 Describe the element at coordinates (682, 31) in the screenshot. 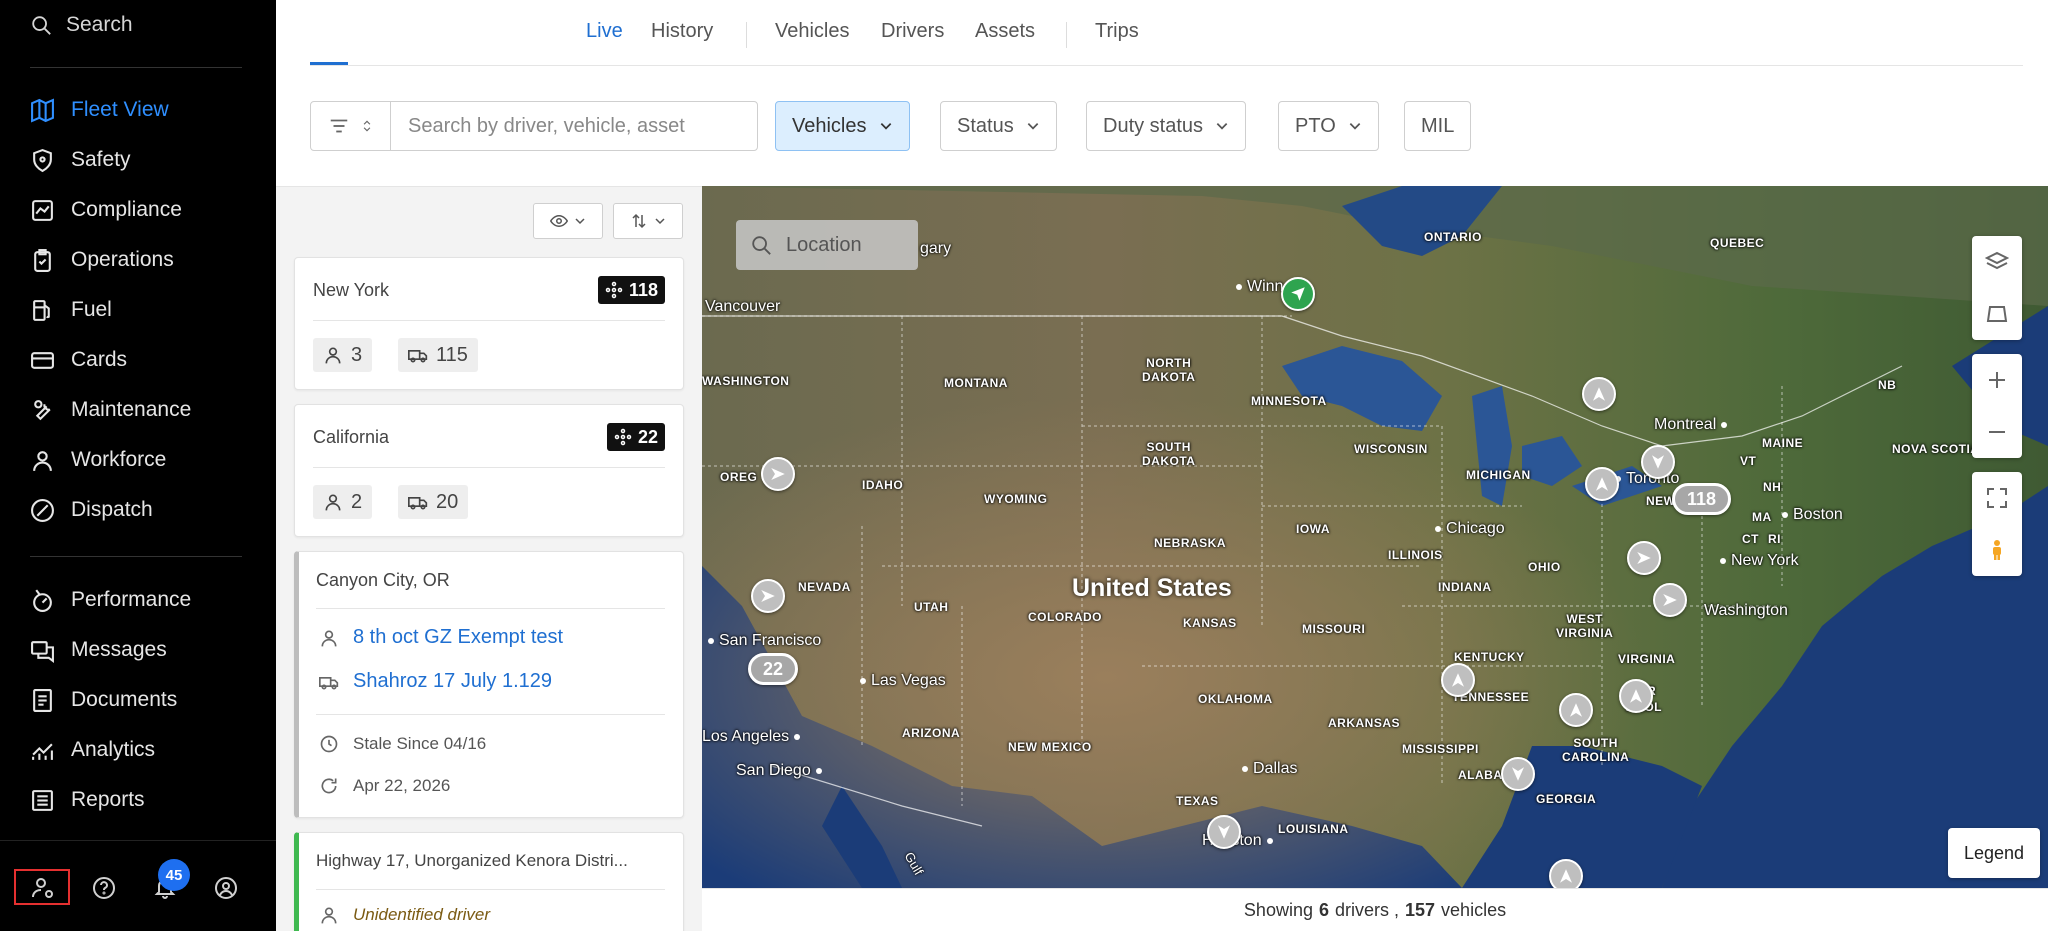

I see `tab-history: History` at that location.